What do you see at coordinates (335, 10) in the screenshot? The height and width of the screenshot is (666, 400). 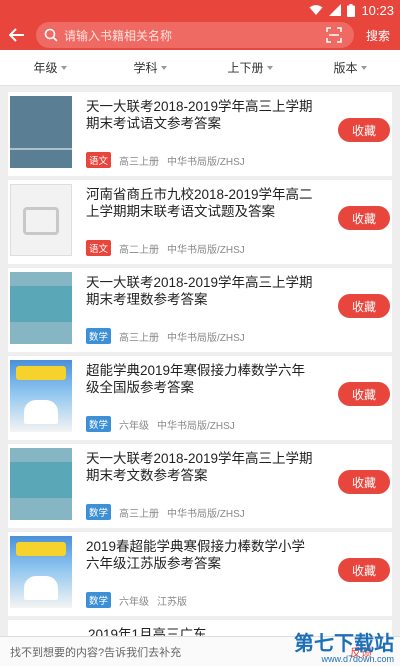 I see `signal-icon` at bounding box center [335, 10].